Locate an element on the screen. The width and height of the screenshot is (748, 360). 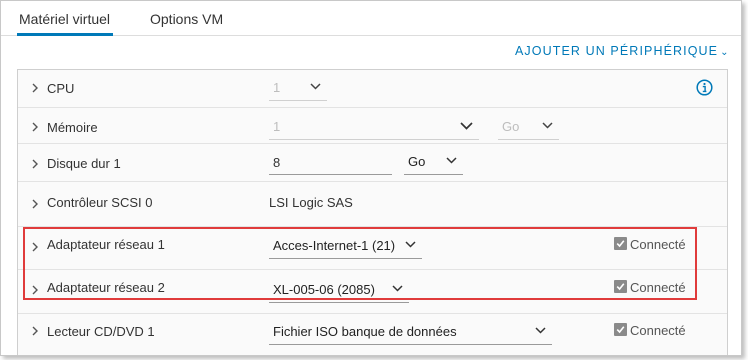
add-device-label: AJOUTER UN PÉRIPHÉRIQUE is located at coordinates (617, 51).